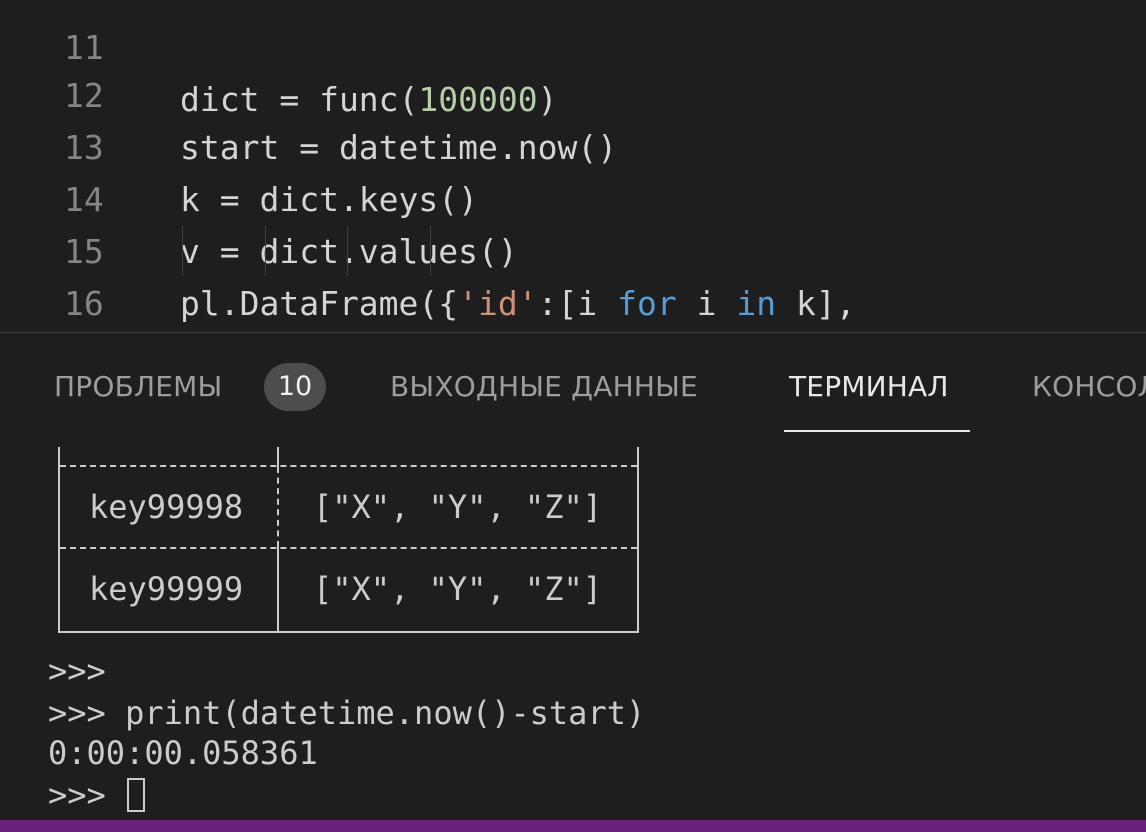 The width and height of the screenshot is (1146, 832). What do you see at coordinates (59, 540) in the screenshot?
I see `table-border-left` at bounding box center [59, 540].